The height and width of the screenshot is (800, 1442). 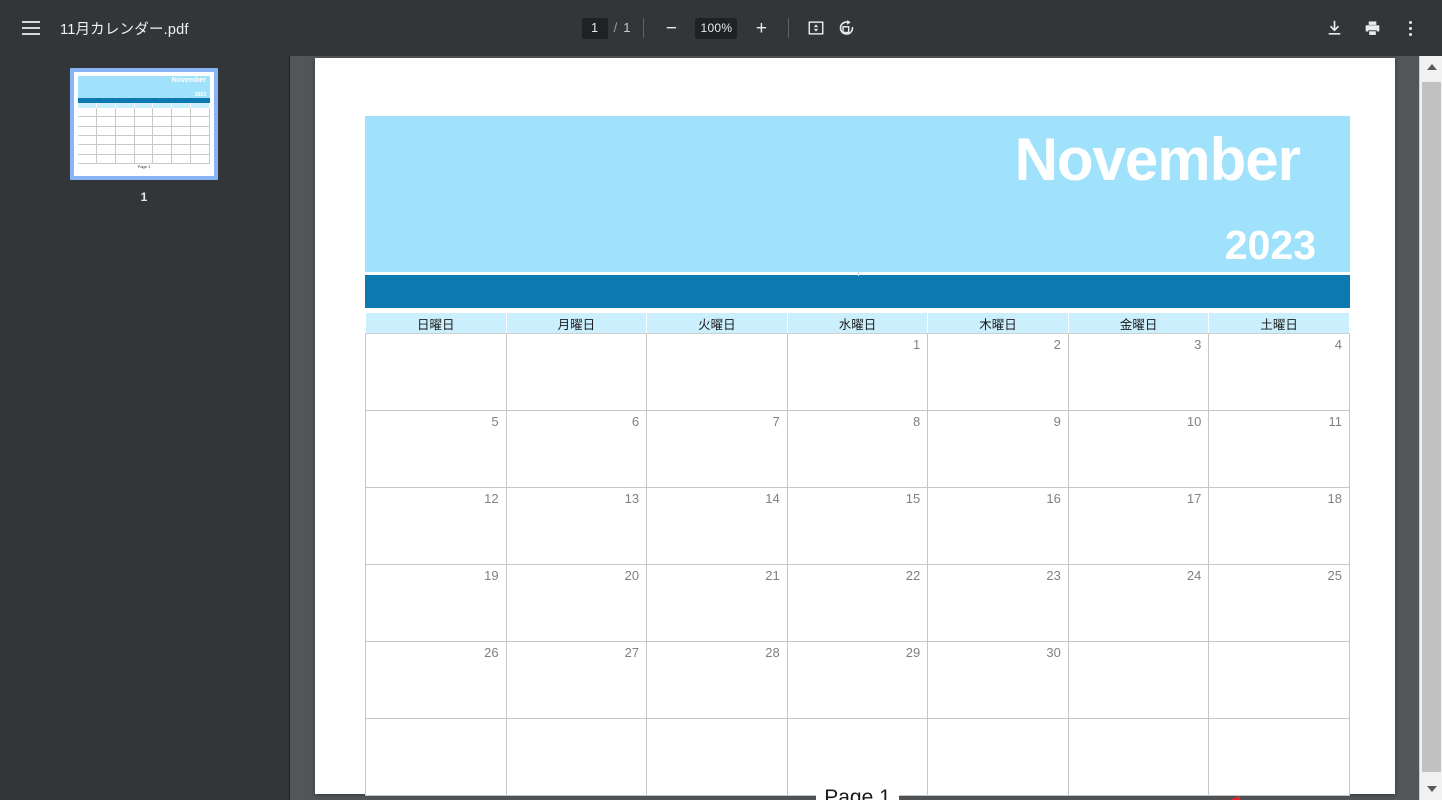 What do you see at coordinates (998, 680) in the screenshot?
I see `calendar-day-cell: 30` at bounding box center [998, 680].